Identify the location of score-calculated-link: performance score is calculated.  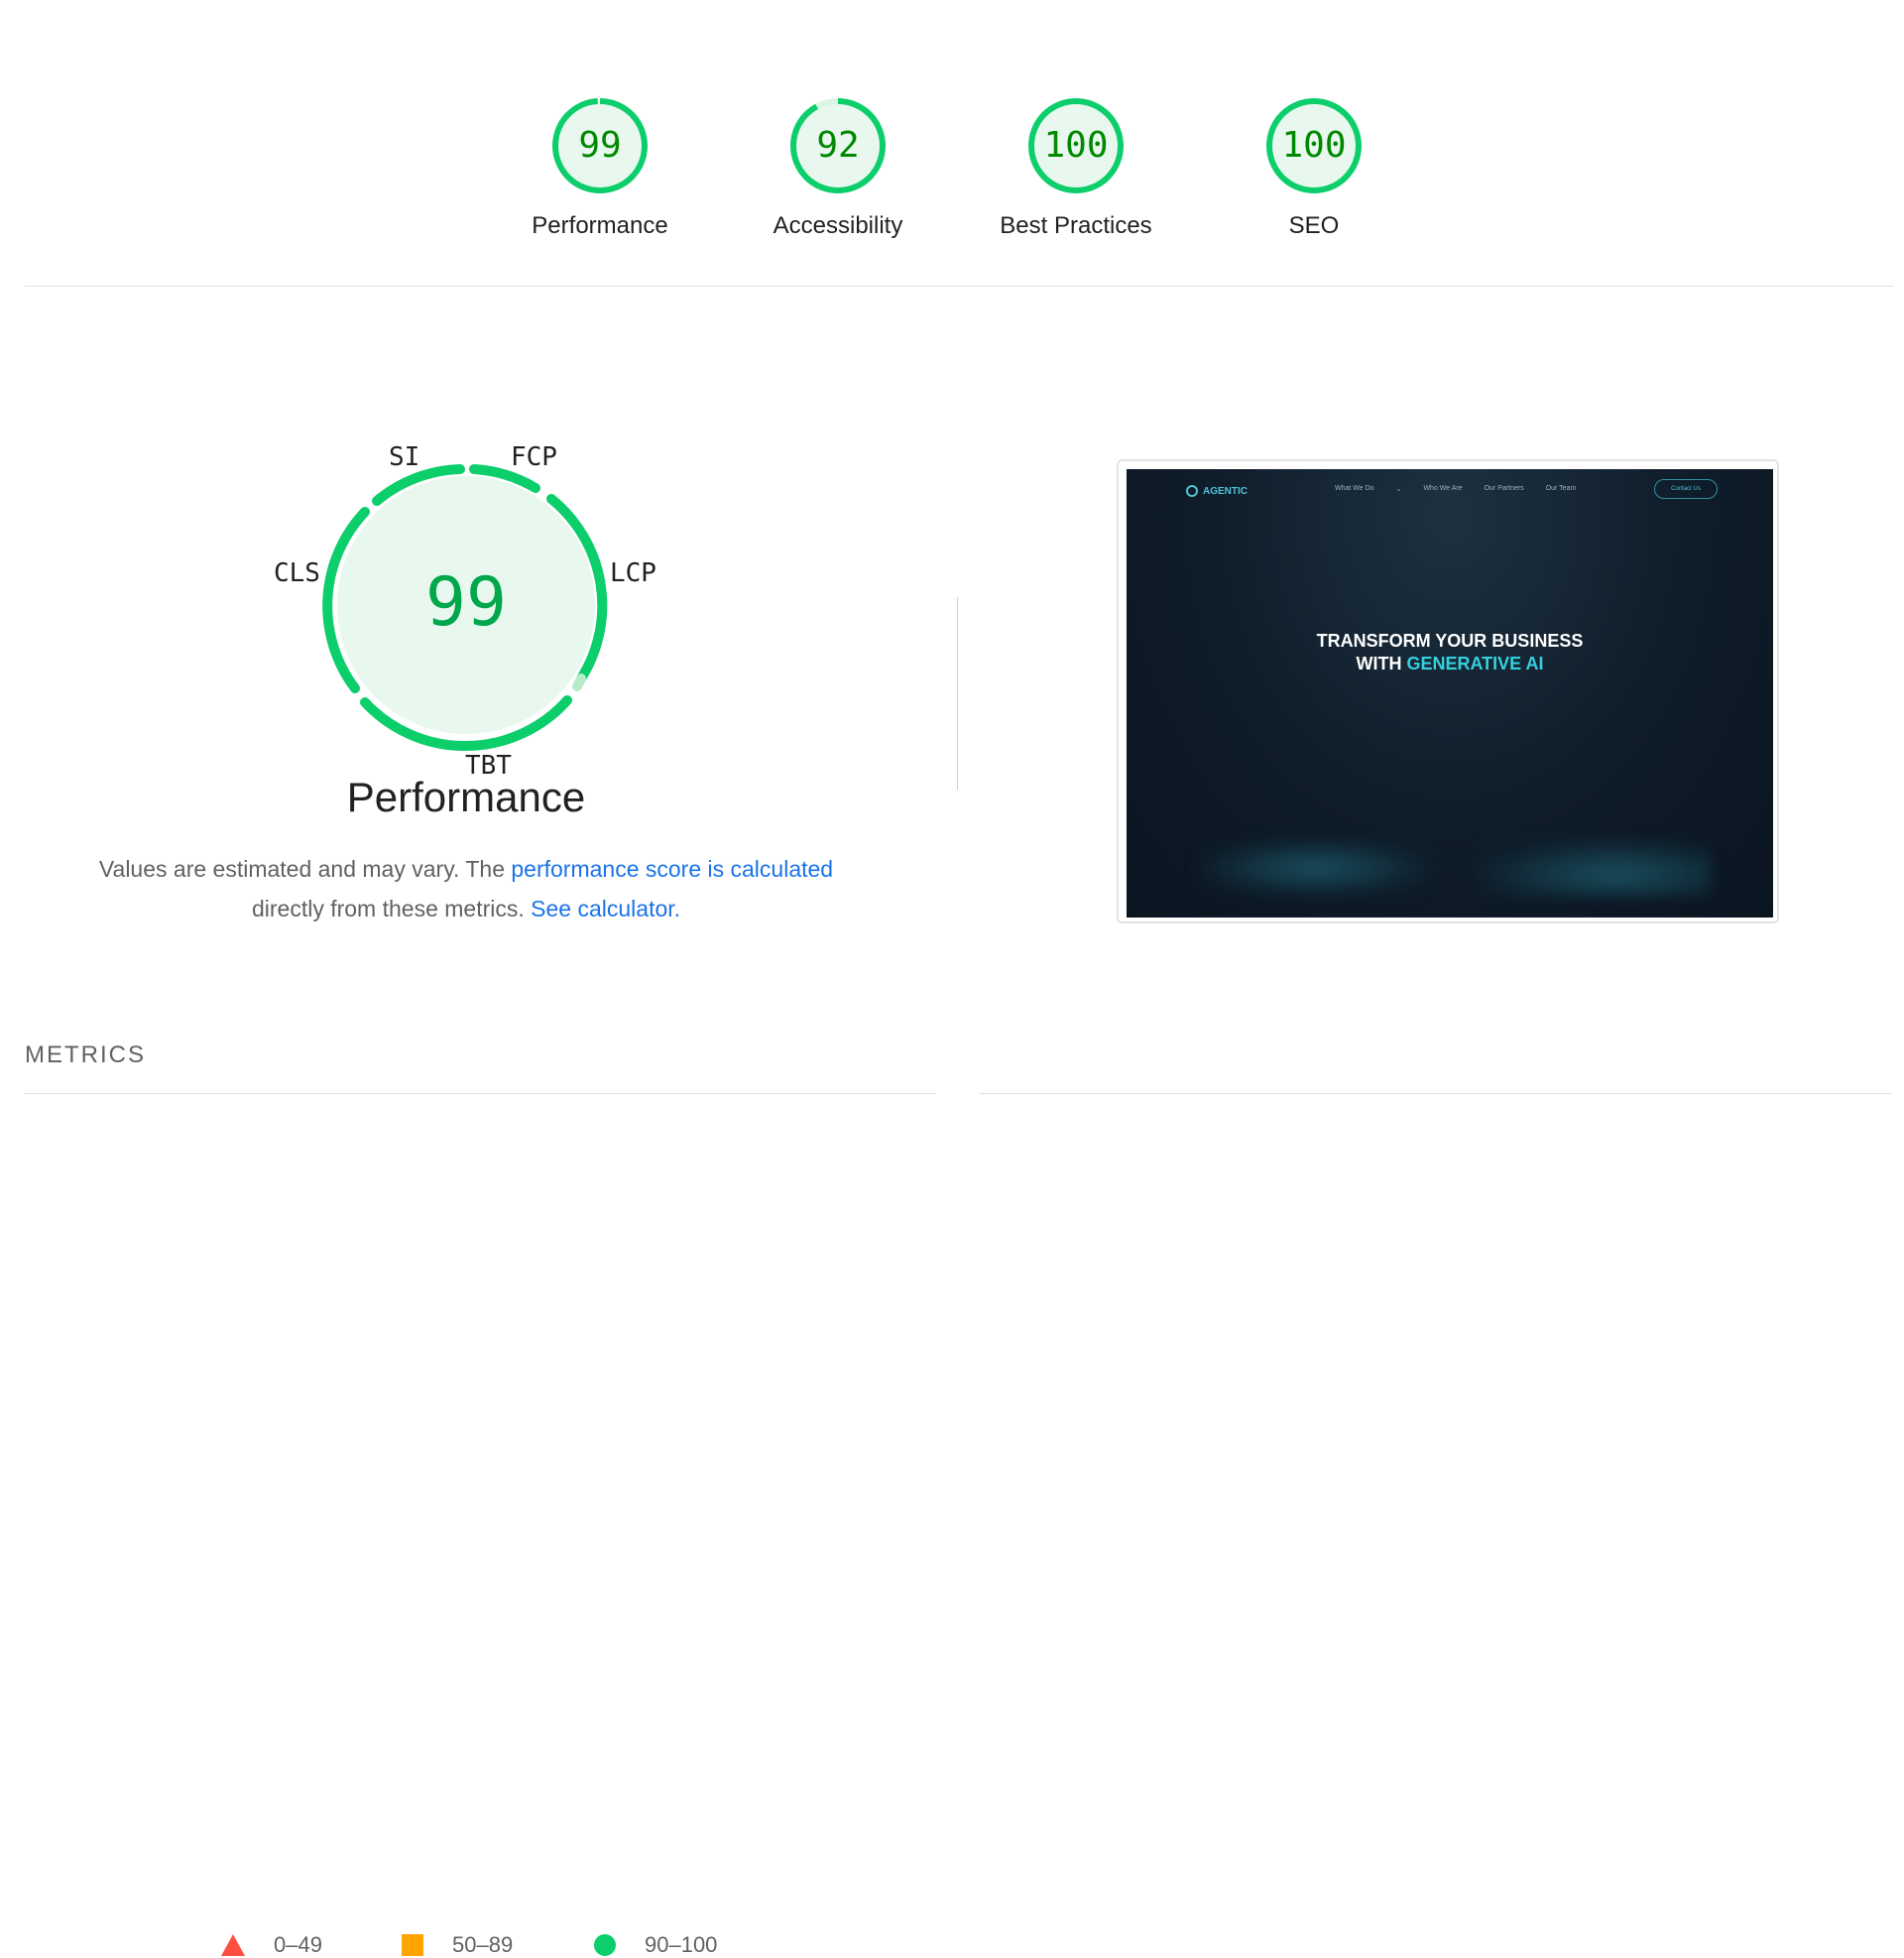
(672, 869).